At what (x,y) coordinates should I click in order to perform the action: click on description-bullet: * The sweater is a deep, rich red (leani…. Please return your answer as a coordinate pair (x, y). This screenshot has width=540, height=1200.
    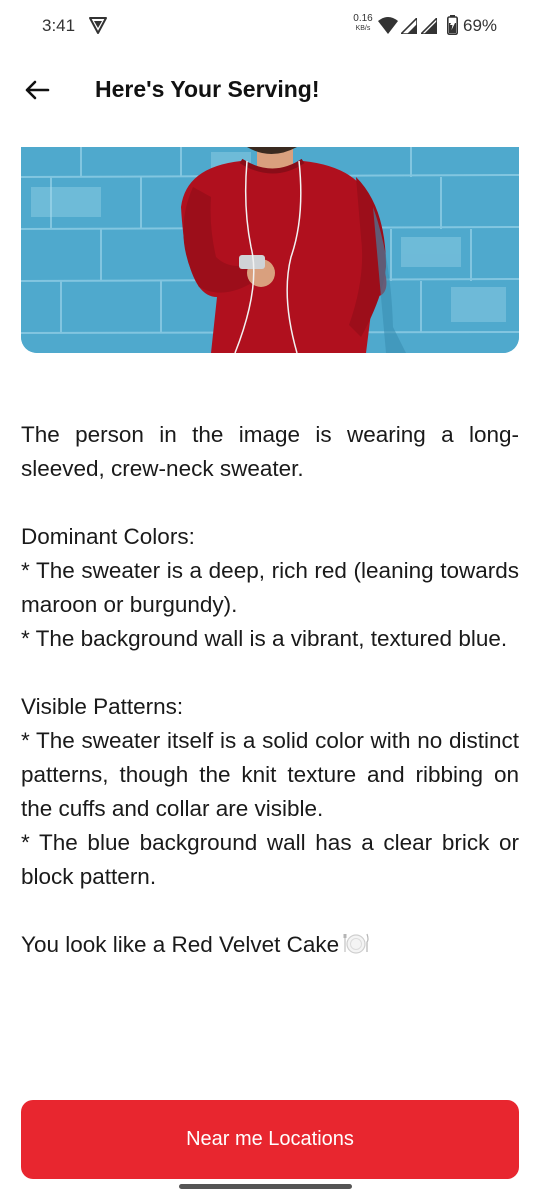
    Looking at the image, I should click on (270, 587).